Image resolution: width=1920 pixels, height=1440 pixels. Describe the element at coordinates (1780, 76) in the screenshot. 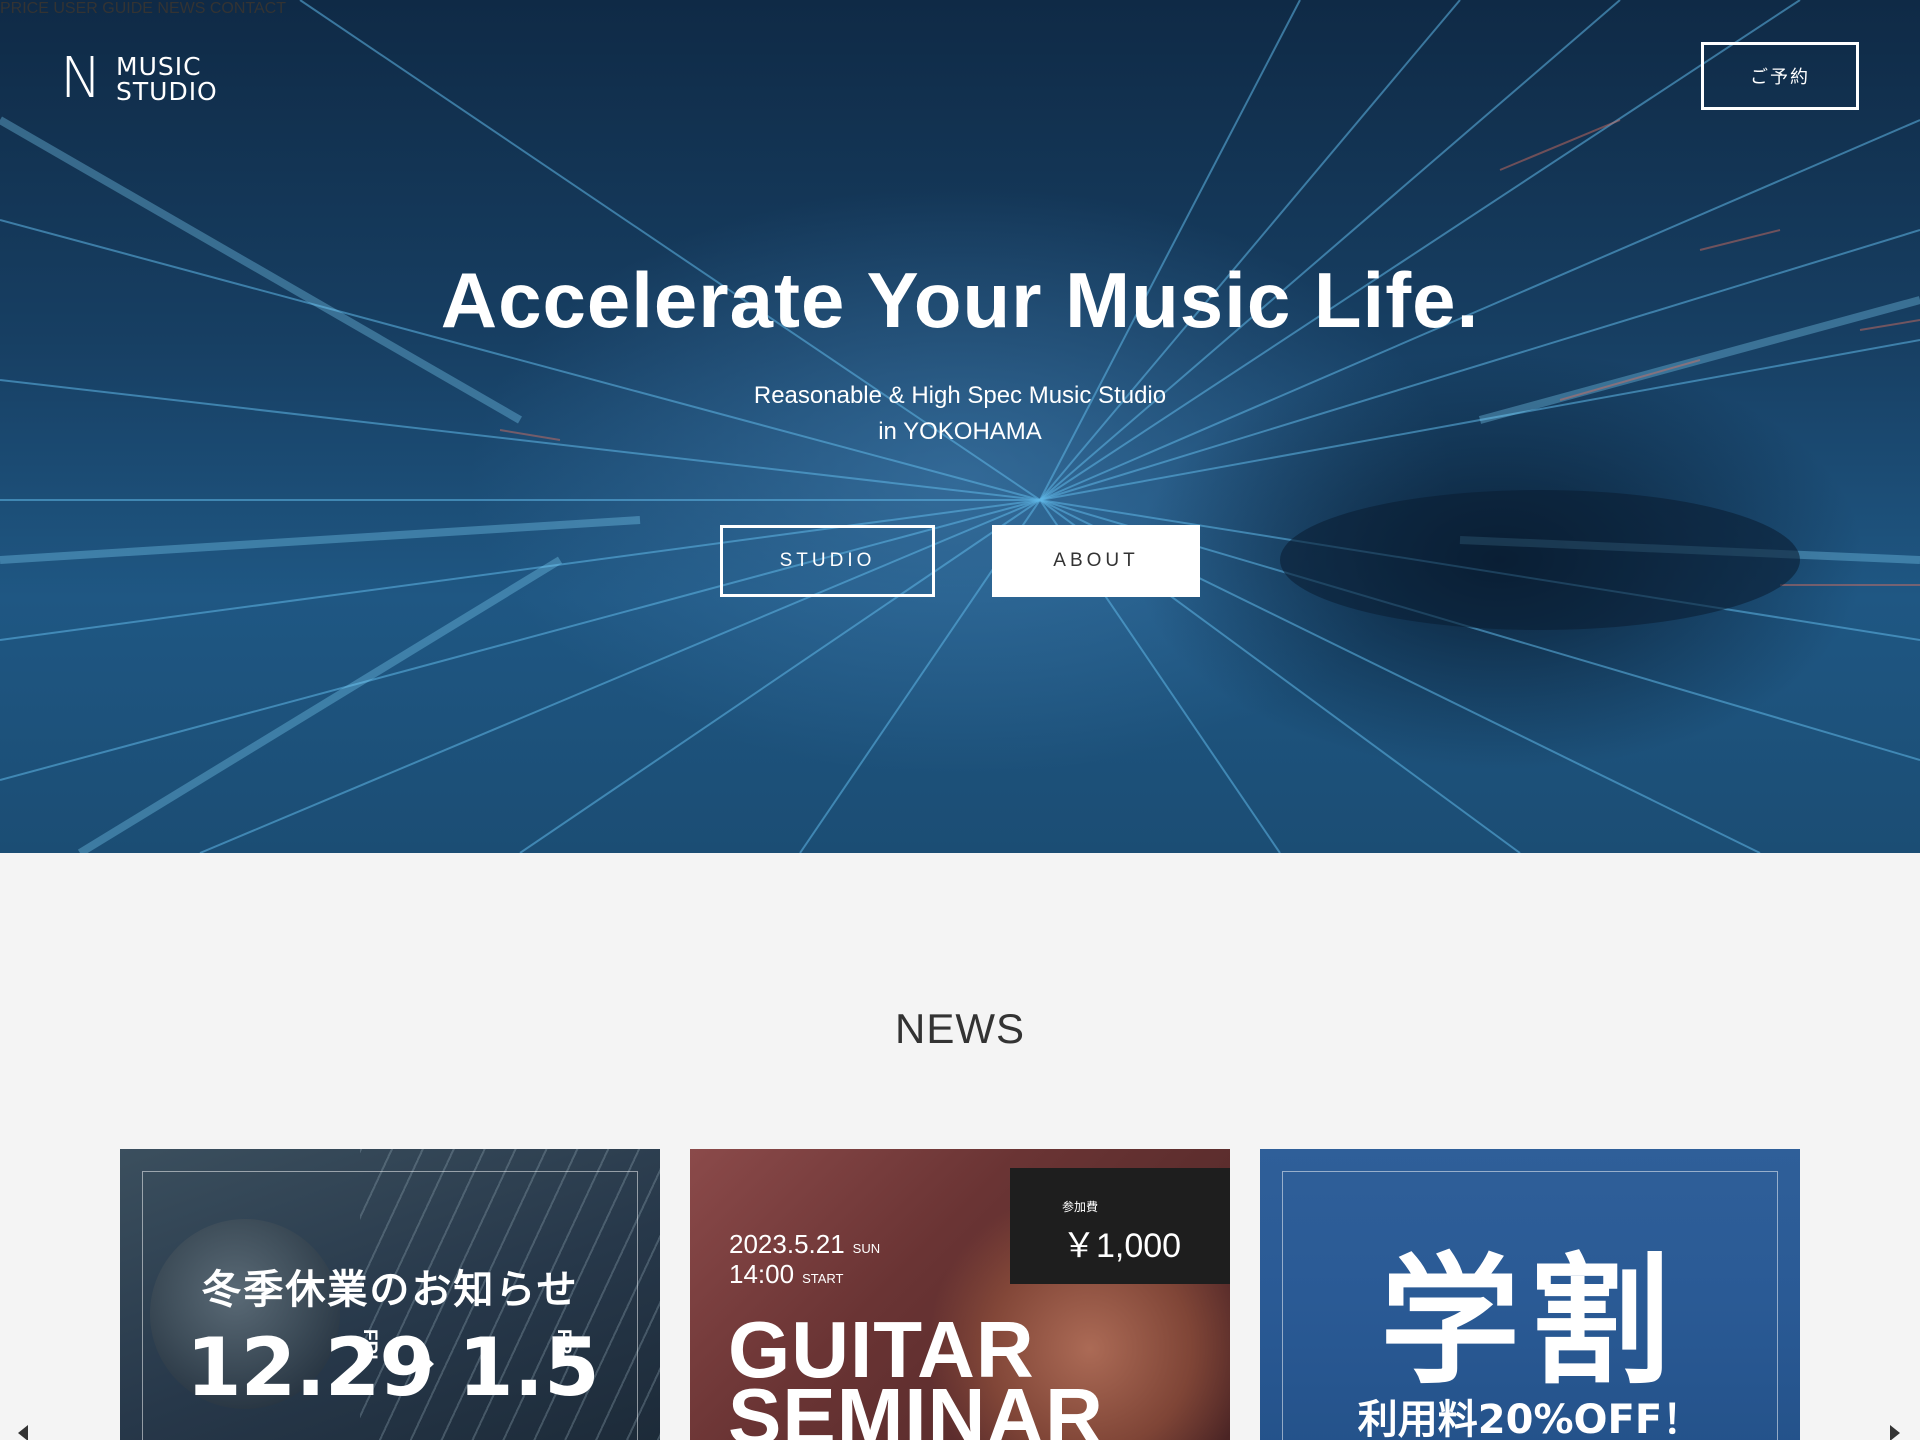

I see `reserve-button: ご予約` at that location.